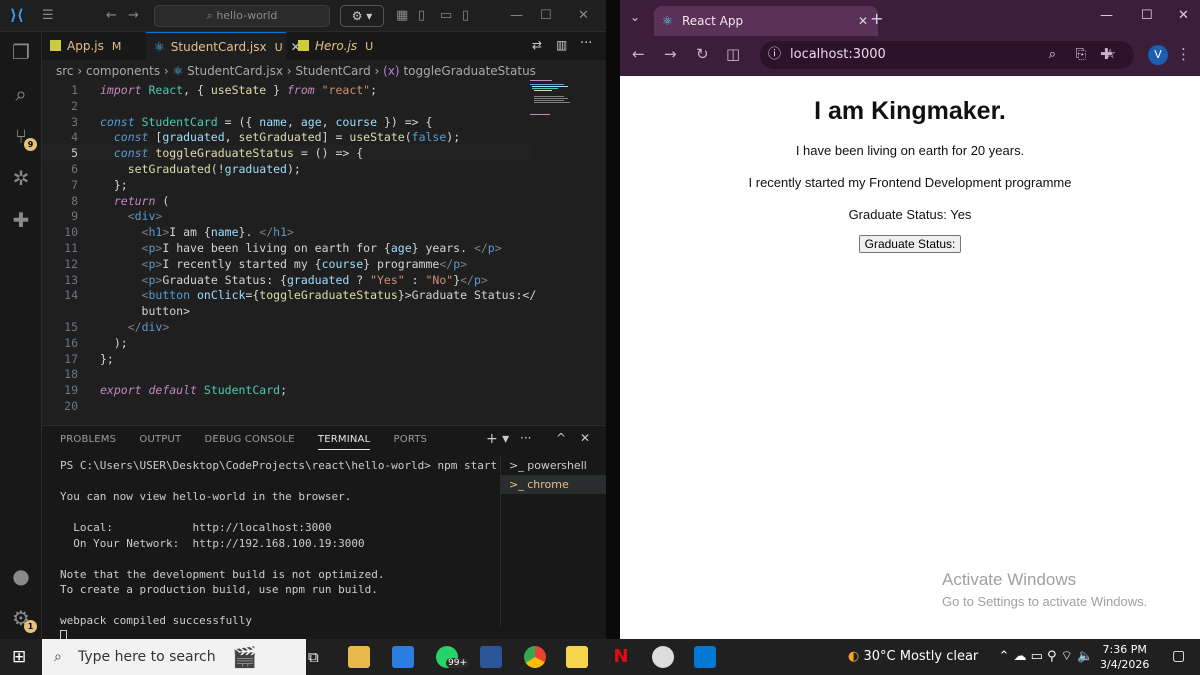  I want to click on code-line: 19 export default StudentCard;, so click(287, 390).